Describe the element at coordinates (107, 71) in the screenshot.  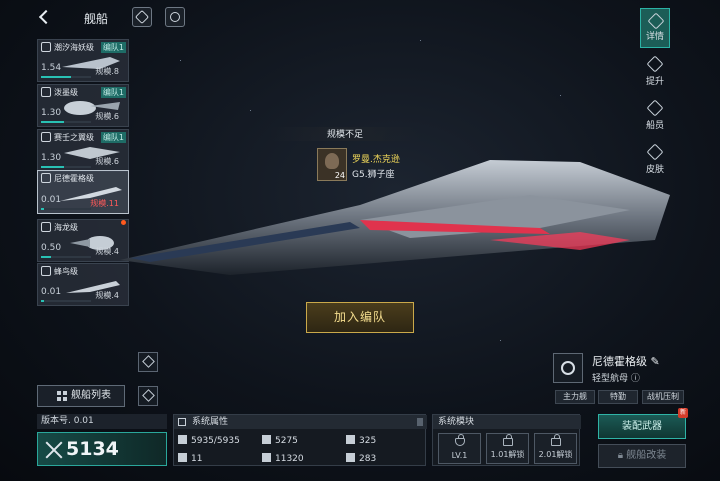
I see `ship-card-scale: 规模.8` at that location.